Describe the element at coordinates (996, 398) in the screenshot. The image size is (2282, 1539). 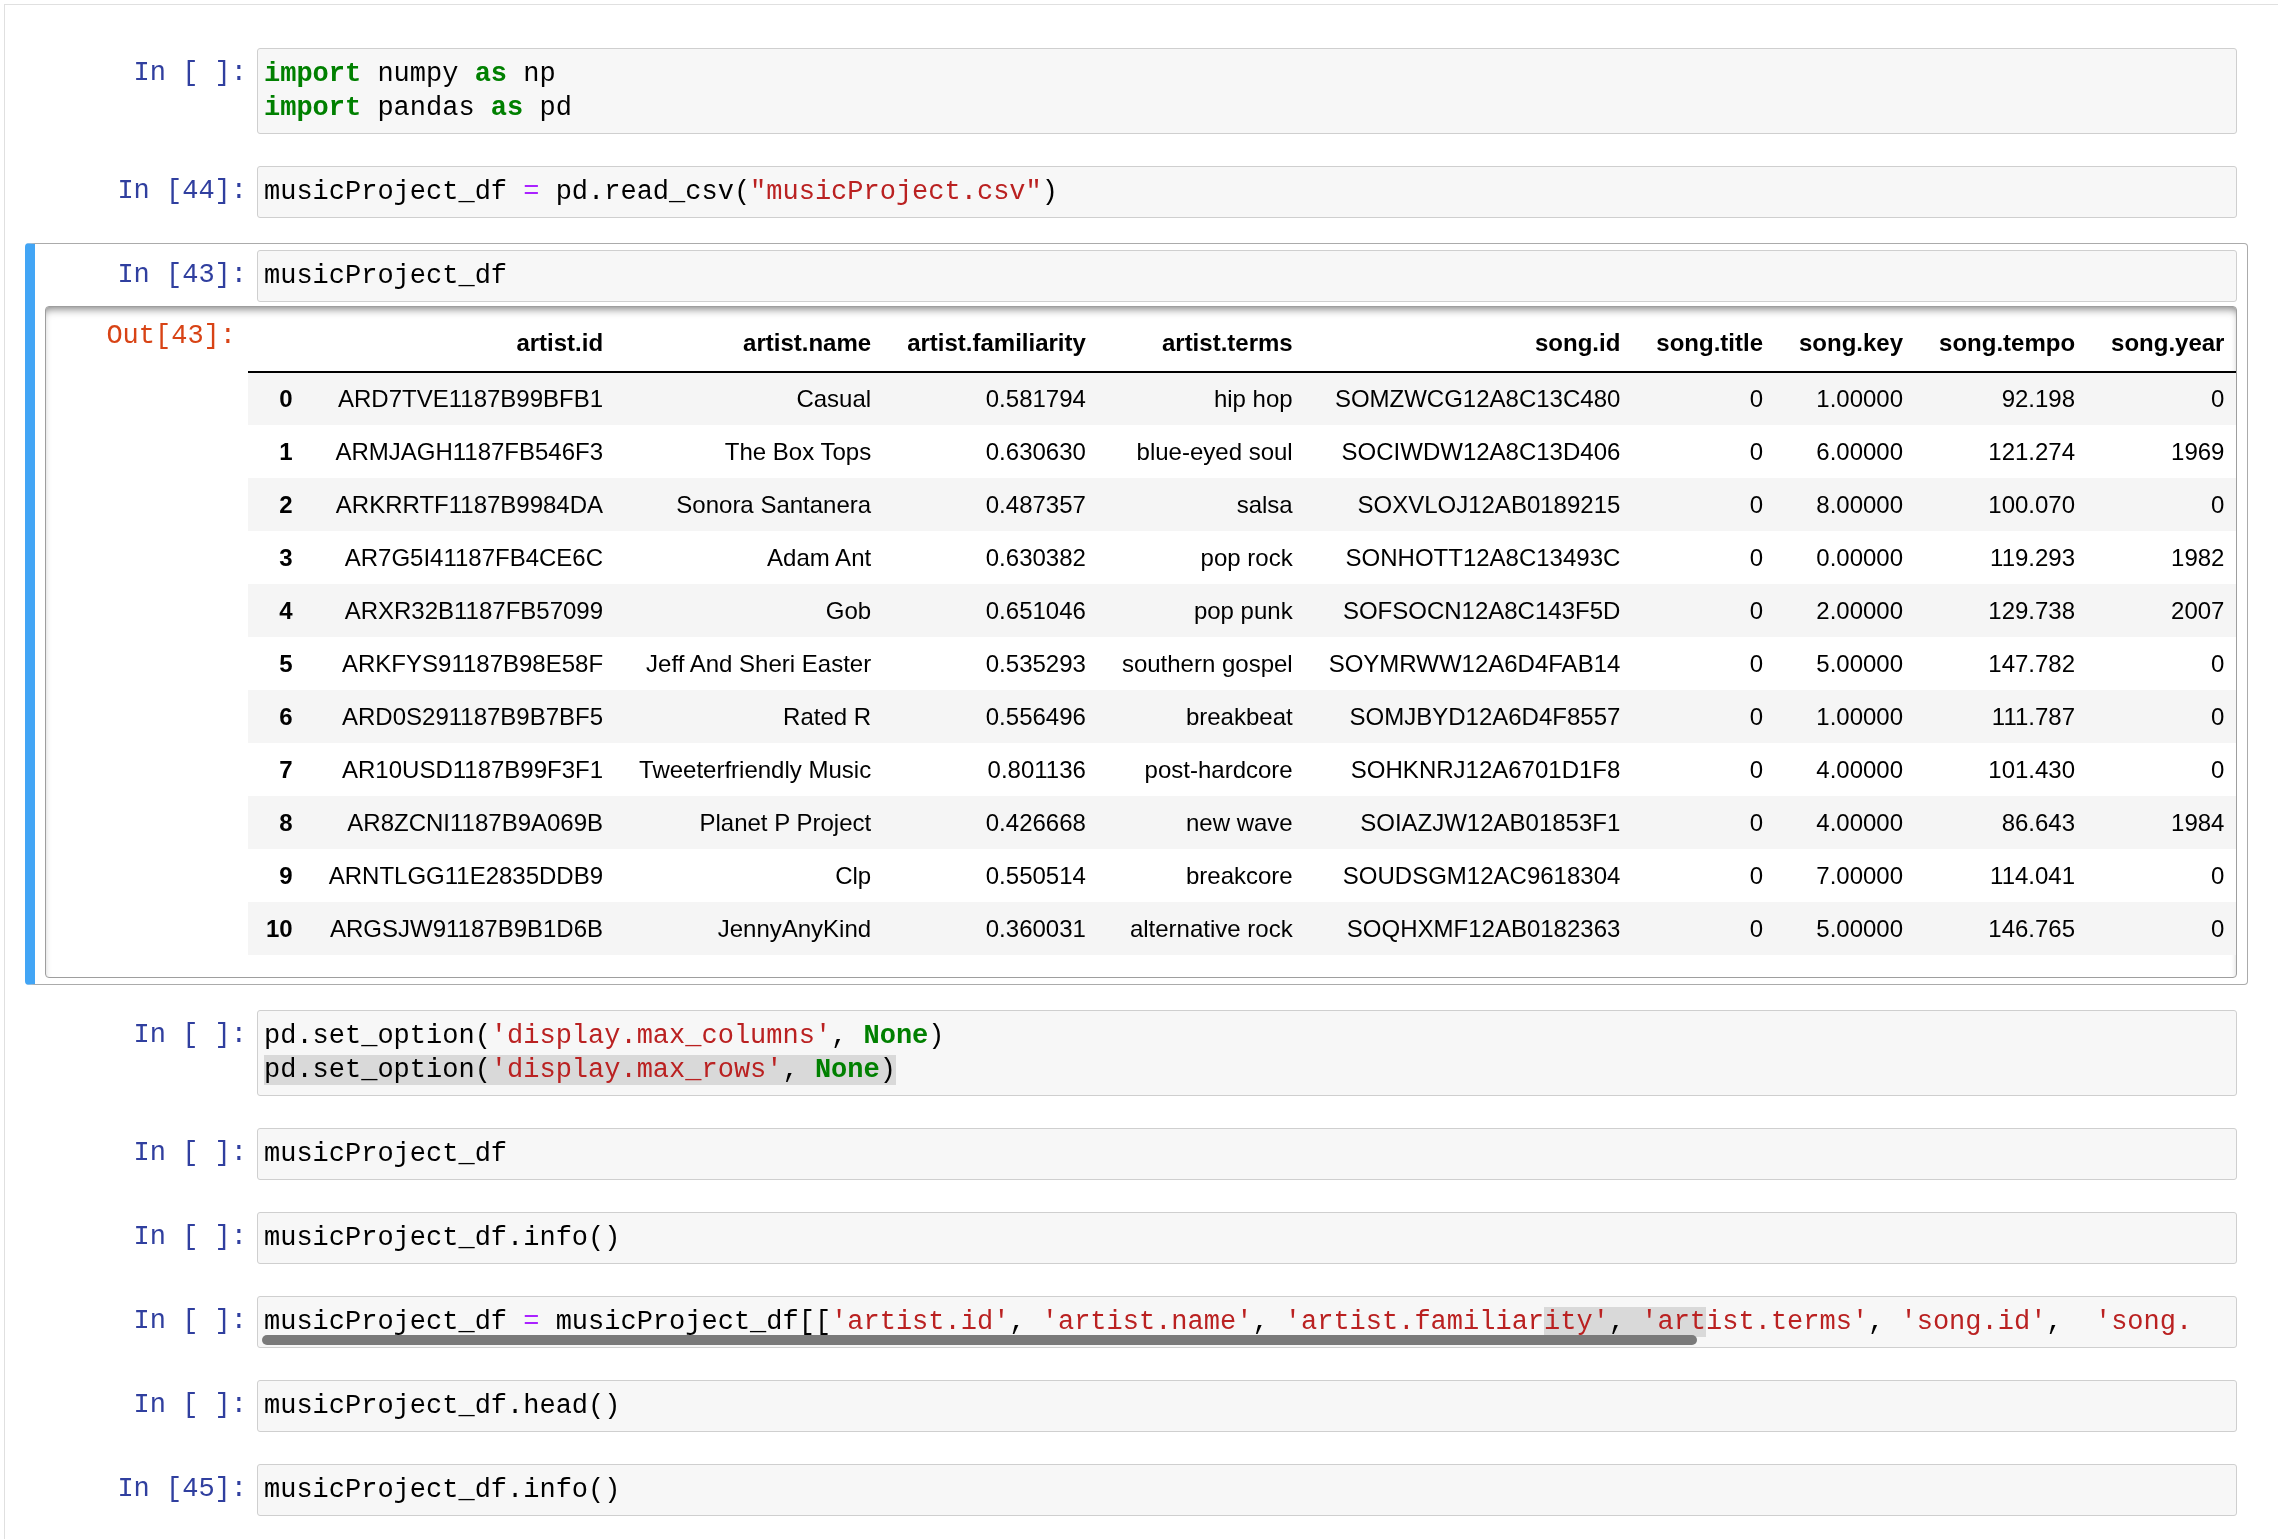
I see `table-cell: 0.581794` at that location.